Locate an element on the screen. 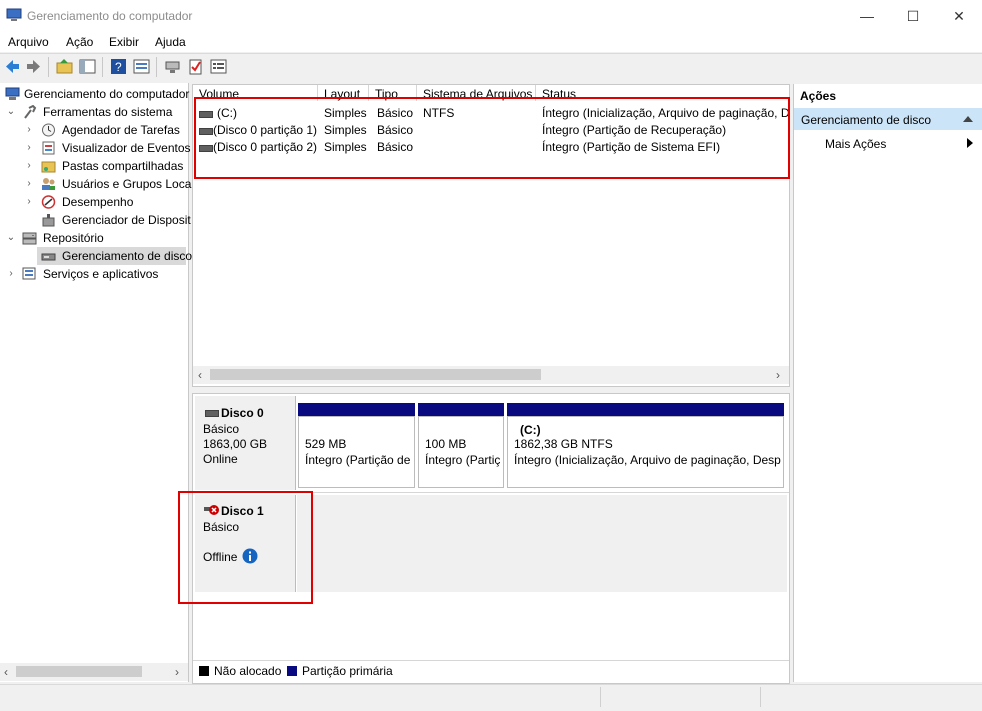 The image size is (982, 711). disk-name: Disco 0 is located at coordinates (242, 413).